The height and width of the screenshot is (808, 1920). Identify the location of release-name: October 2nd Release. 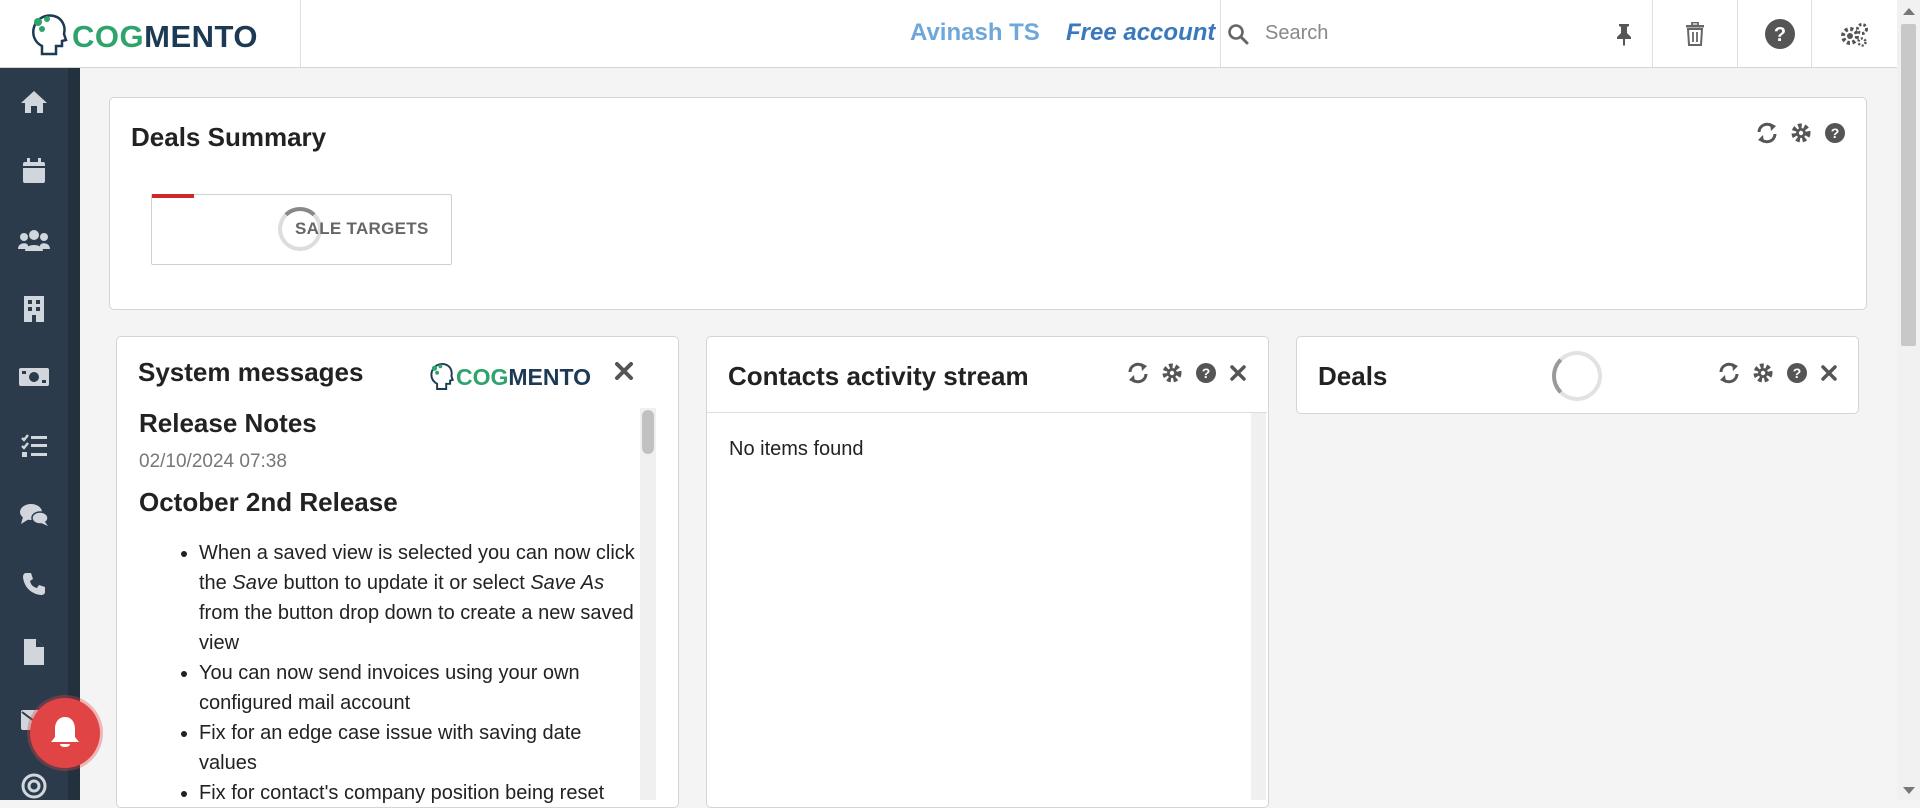
(268, 502).